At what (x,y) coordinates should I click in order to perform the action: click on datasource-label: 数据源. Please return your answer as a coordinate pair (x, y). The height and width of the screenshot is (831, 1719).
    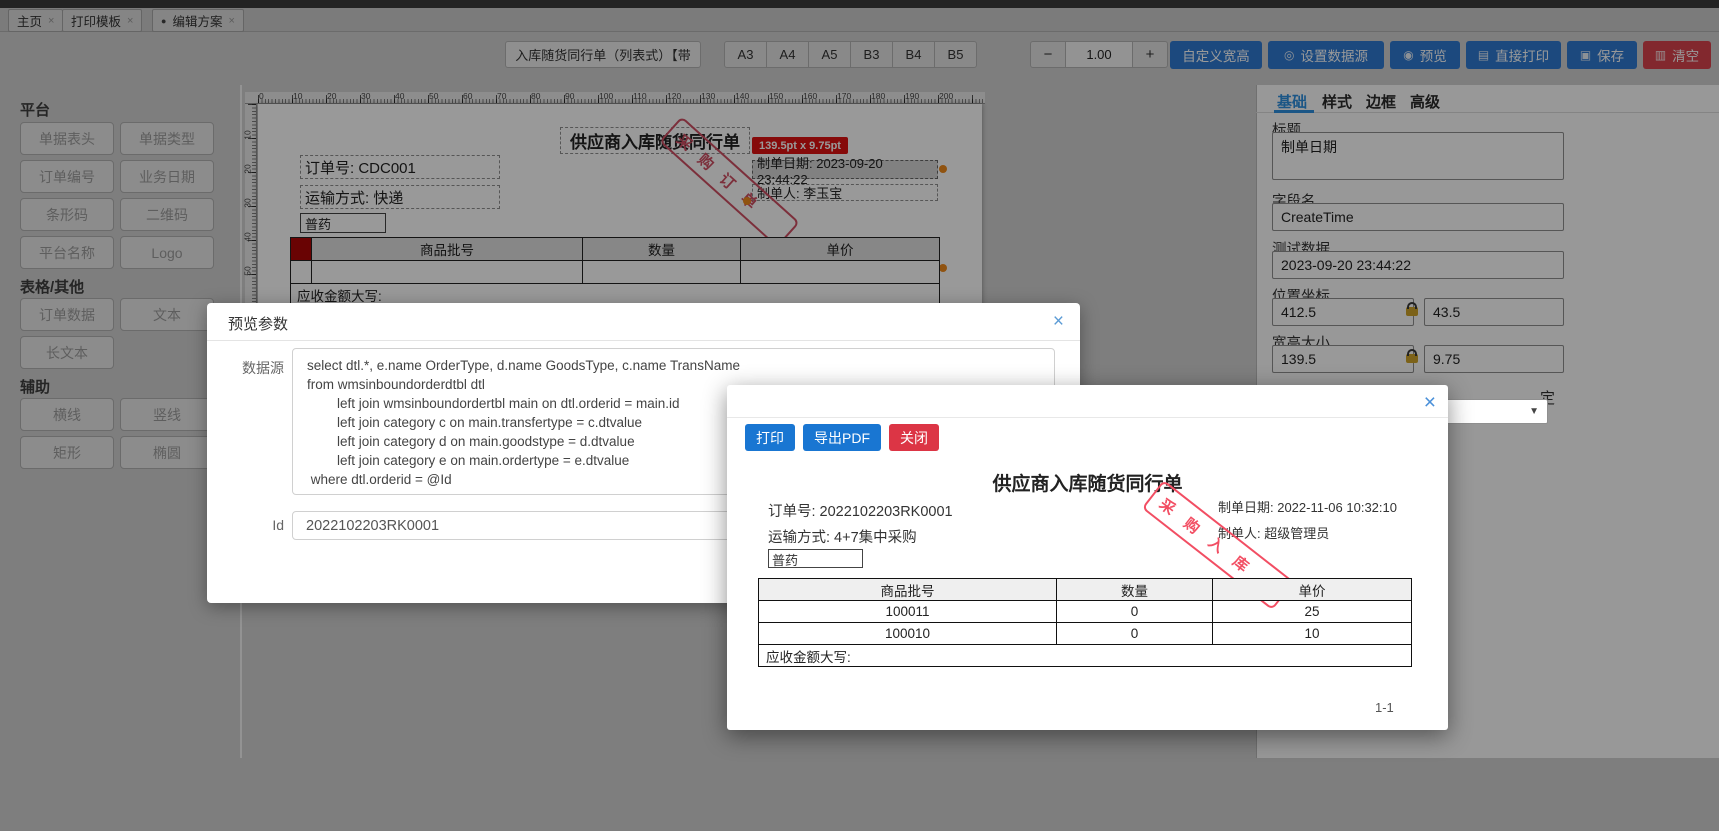
    Looking at the image, I should click on (263, 368).